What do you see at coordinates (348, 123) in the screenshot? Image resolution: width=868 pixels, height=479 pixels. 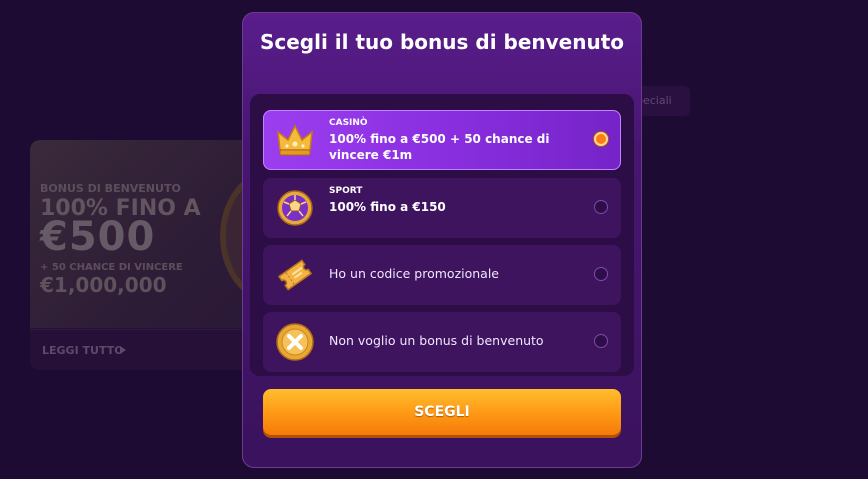 I see `option-category: CASINÒ` at bounding box center [348, 123].